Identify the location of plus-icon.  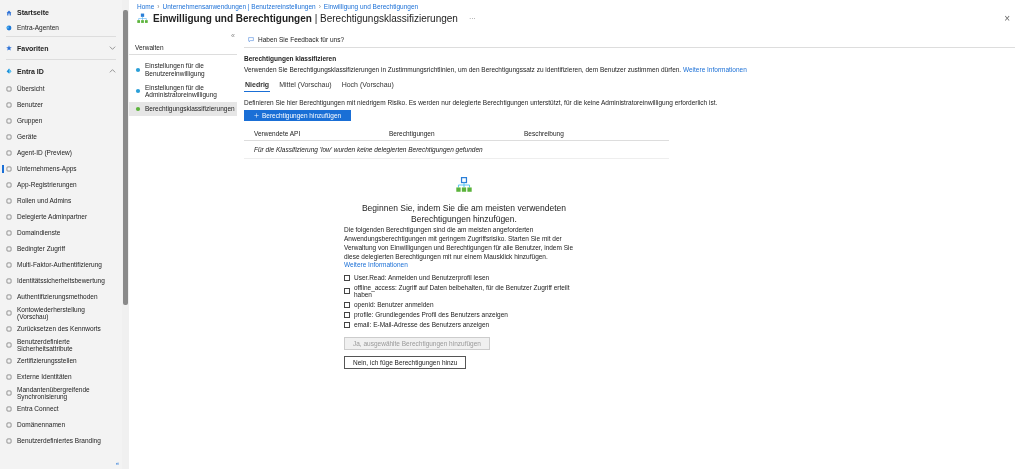
(256, 115).